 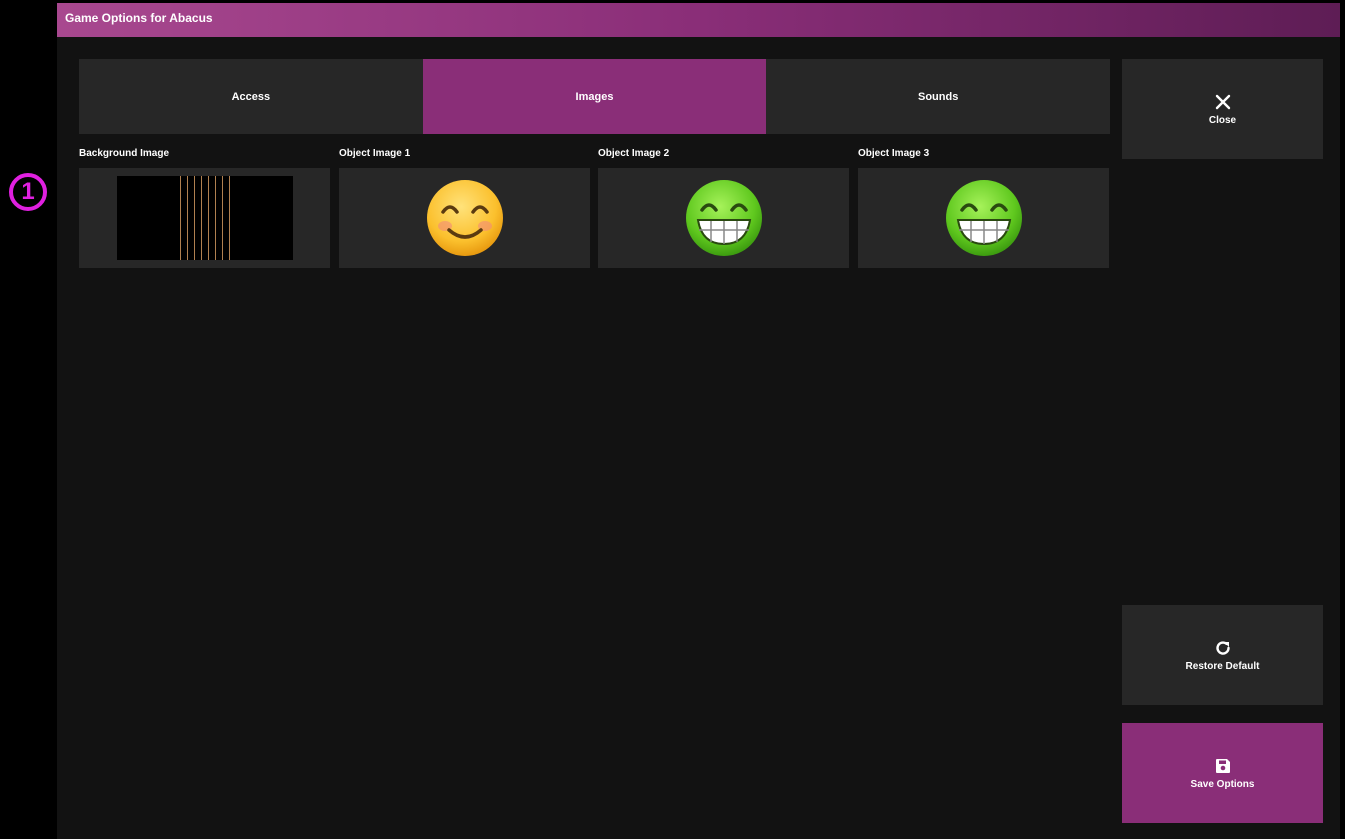 I want to click on tab-access: Access, so click(x=251, y=96).